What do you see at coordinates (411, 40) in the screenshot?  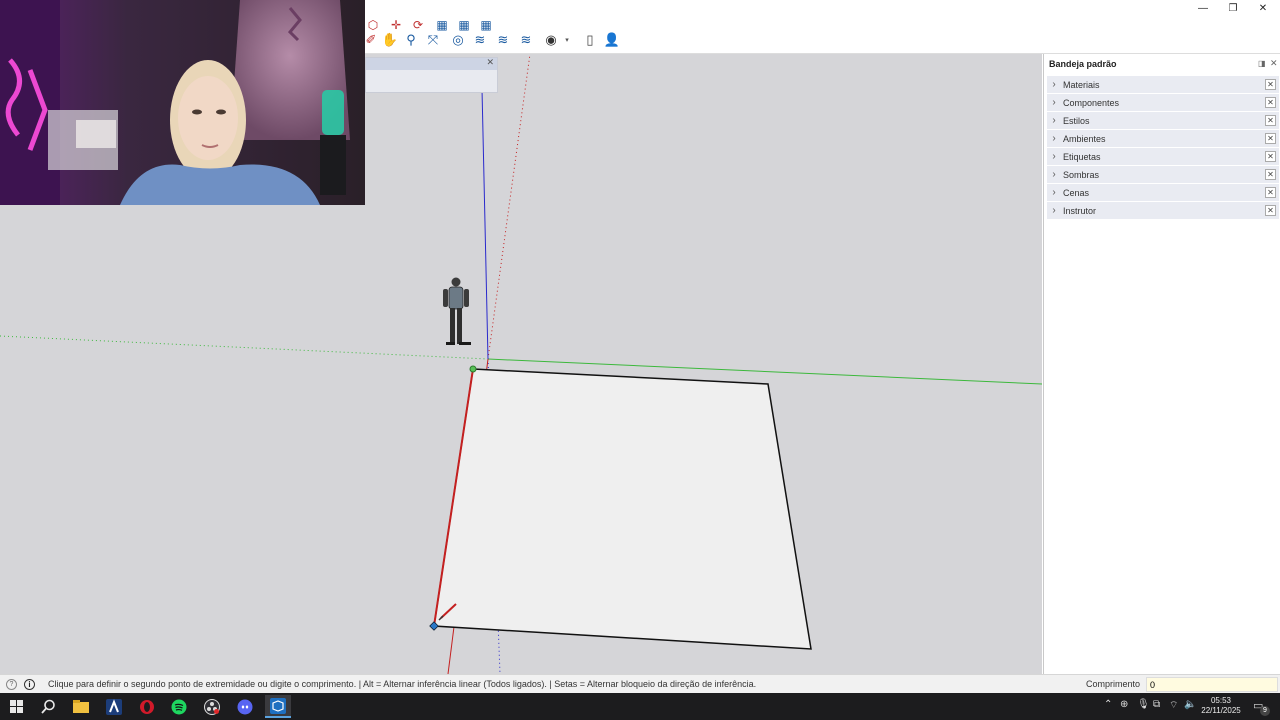 I see `zoom-icon: ⚲` at bounding box center [411, 40].